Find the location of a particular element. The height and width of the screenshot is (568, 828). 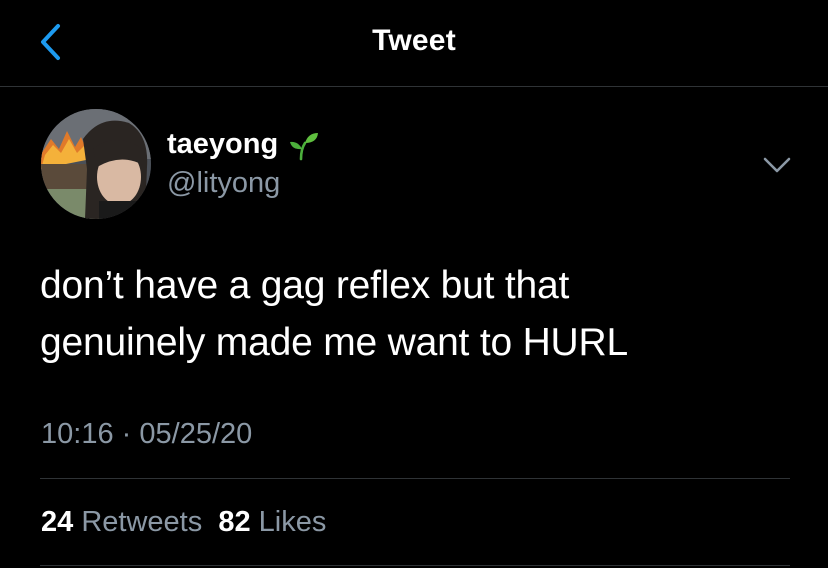

page-title: Tweet is located at coordinates (414, 40).